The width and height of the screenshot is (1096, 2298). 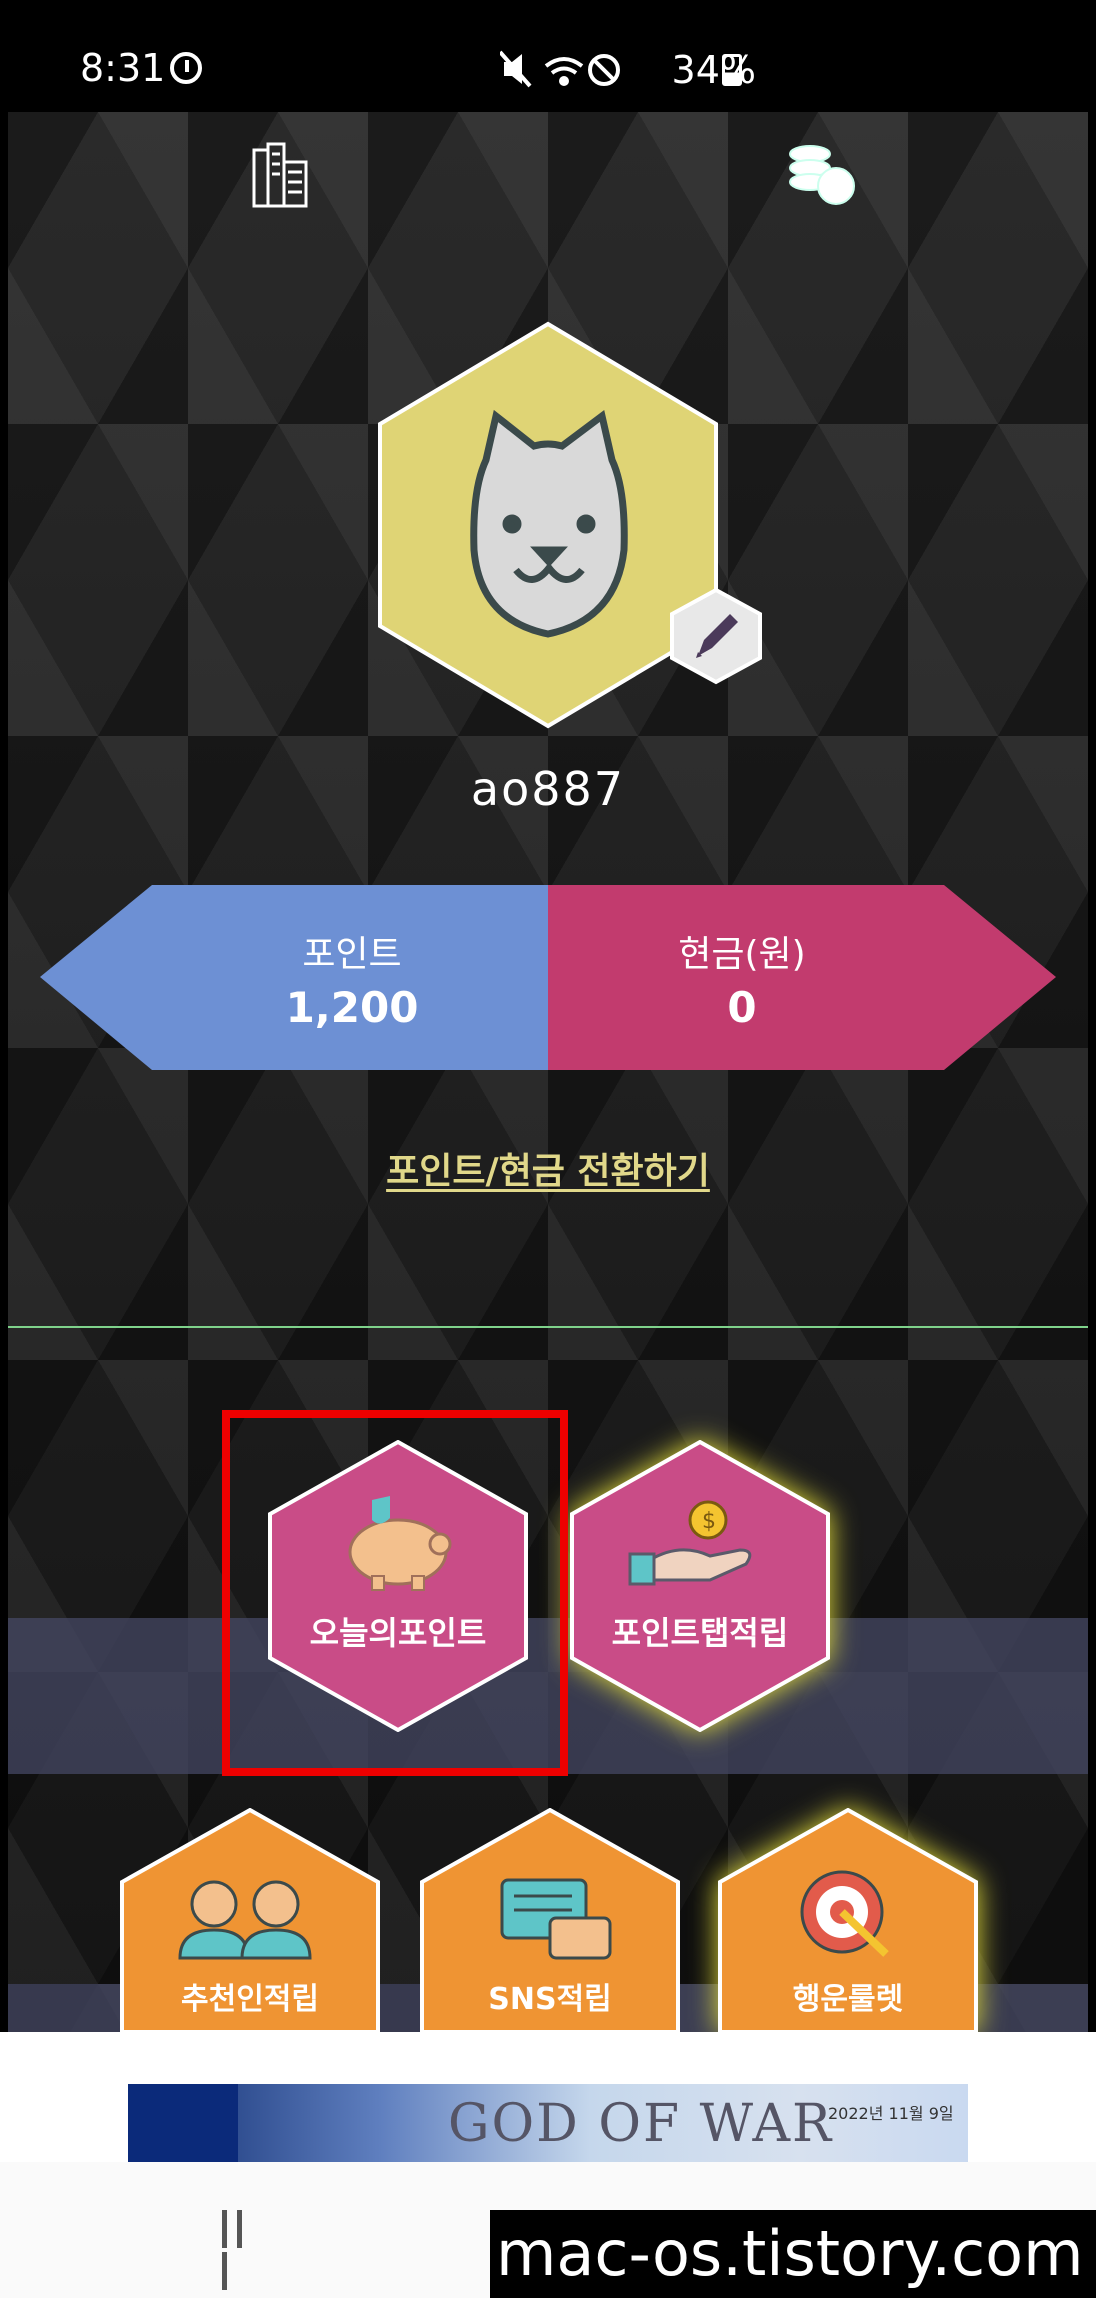 I want to click on battery-percent: 34%, so click(x=713, y=70).